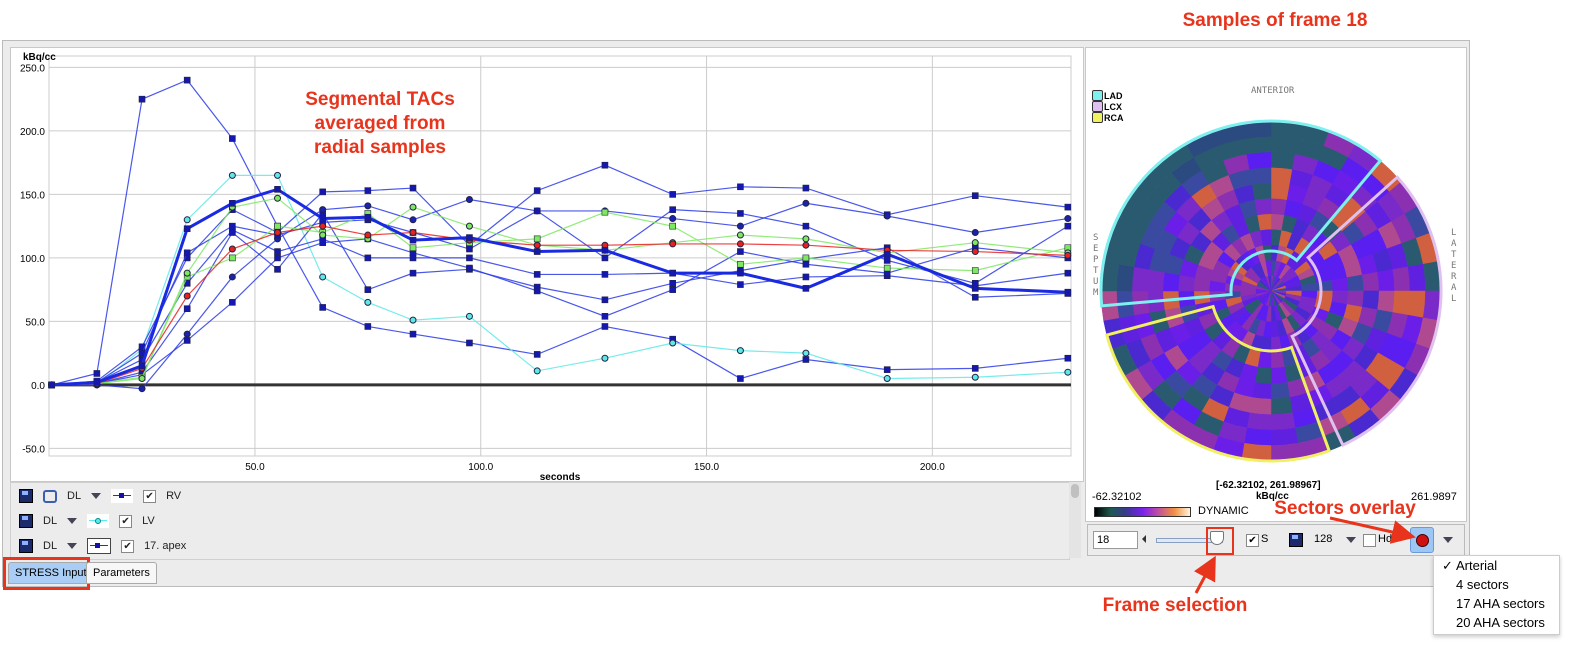 The image size is (1576, 651). What do you see at coordinates (32, 259) in the screenshot?
I see `y-tick-label: 100.0` at bounding box center [32, 259].